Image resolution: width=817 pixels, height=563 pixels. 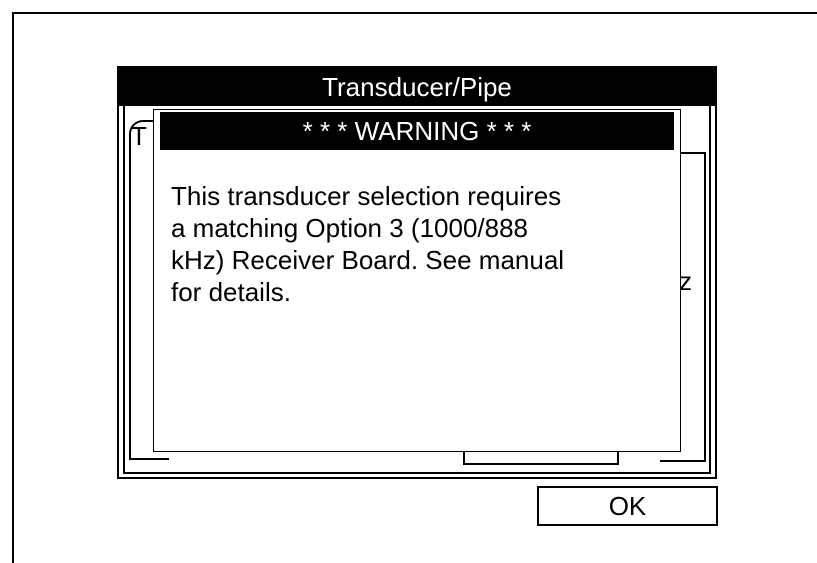 I want to click on warning-message-line: kHz) Receiver Board. See manual, so click(x=368, y=260).